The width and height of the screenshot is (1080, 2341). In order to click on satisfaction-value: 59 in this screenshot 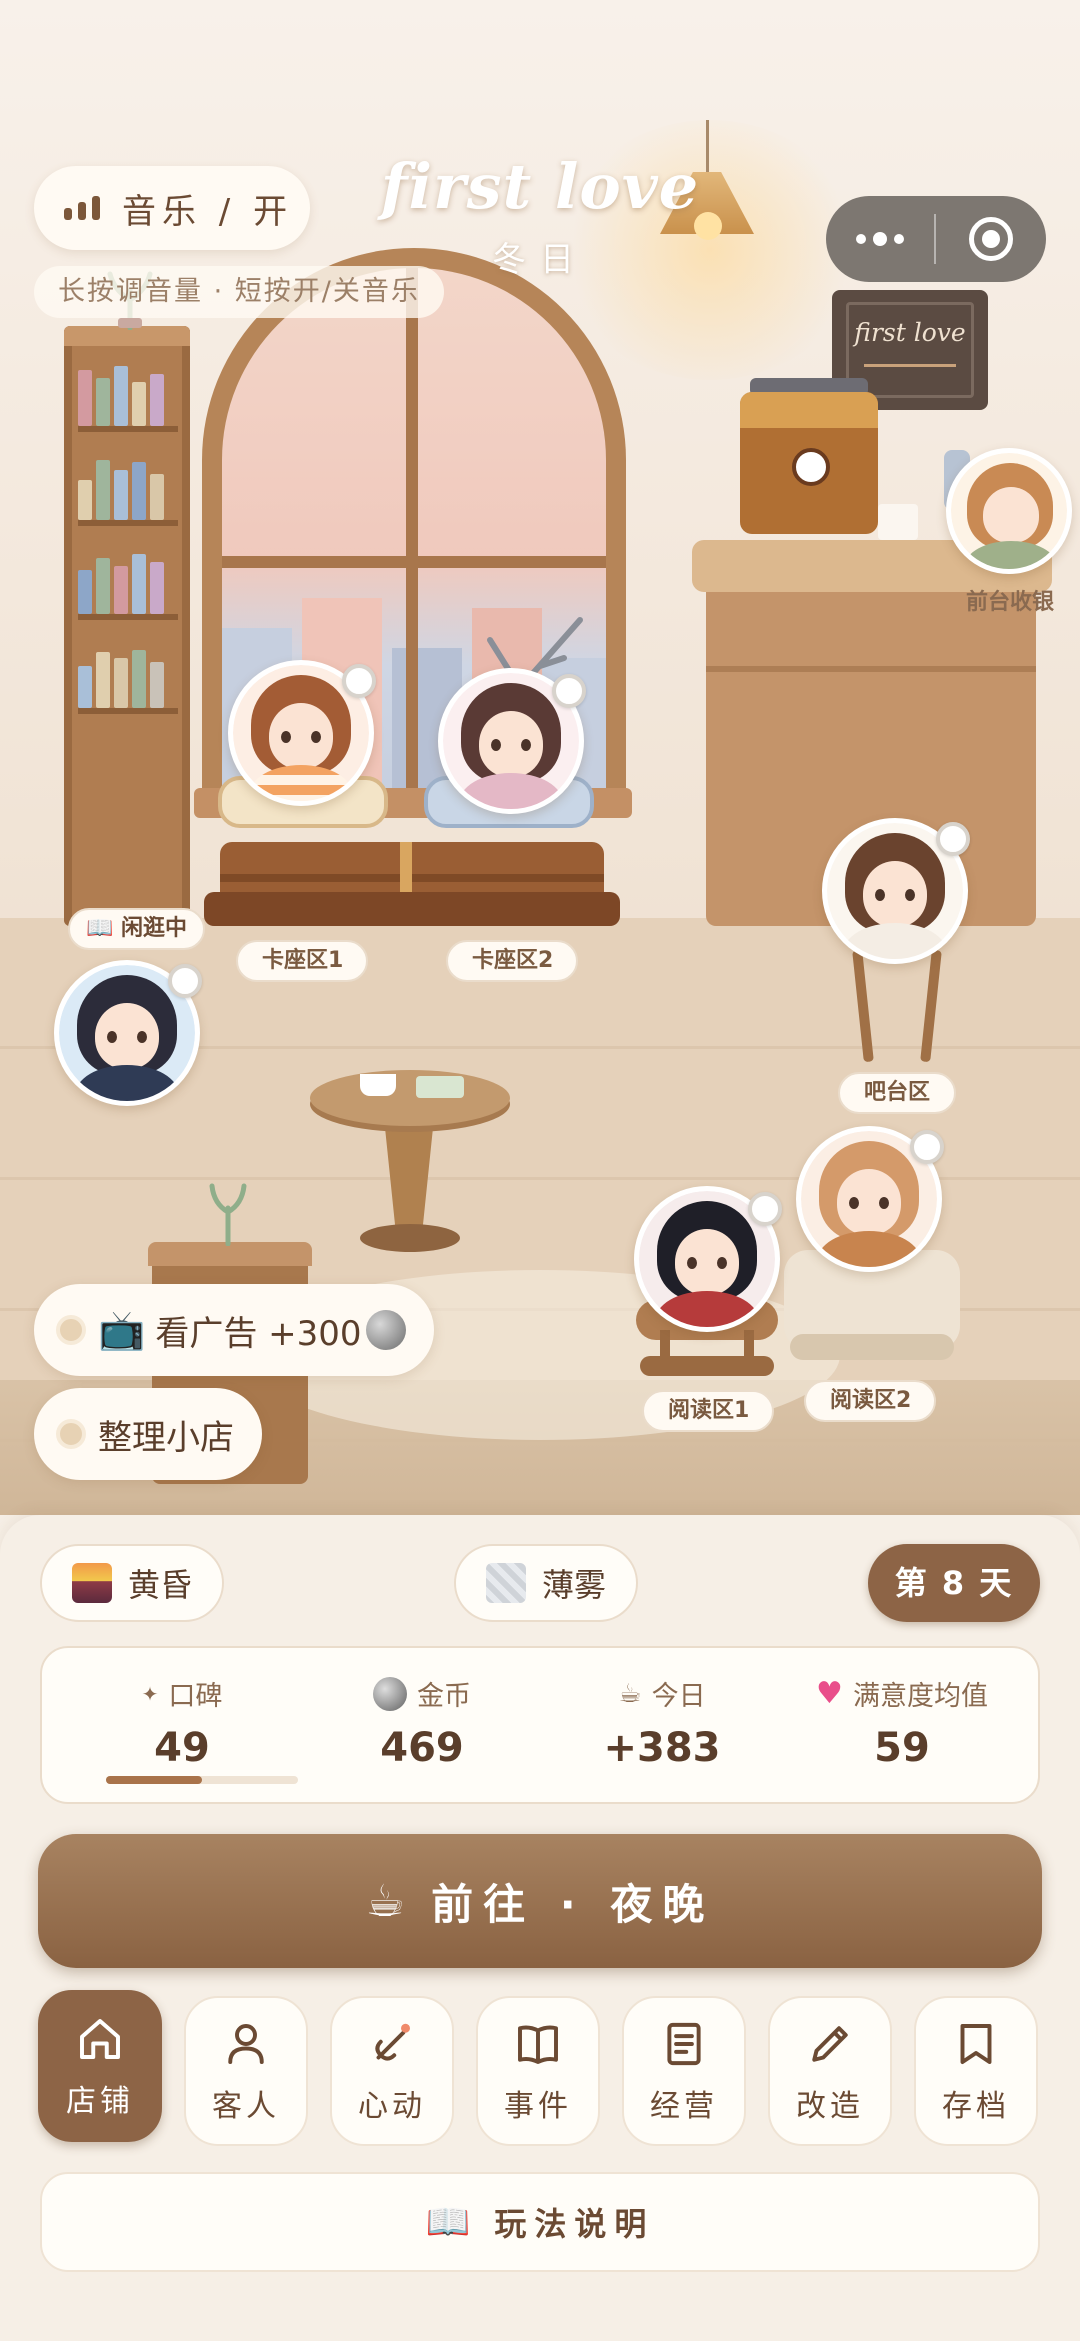, I will do `click(902, 1748)`.